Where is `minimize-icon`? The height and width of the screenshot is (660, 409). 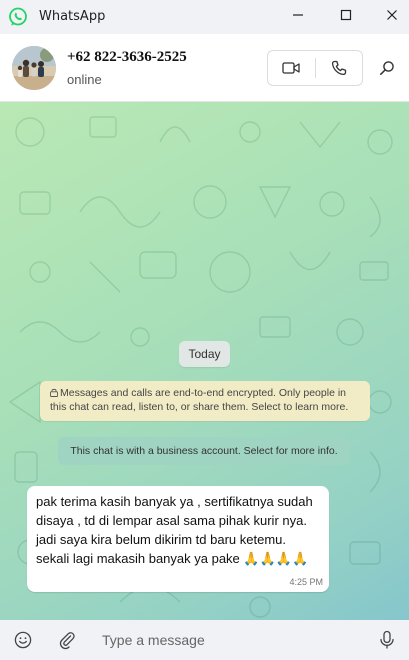
minimize-icon is located at coordinates (298, 15).